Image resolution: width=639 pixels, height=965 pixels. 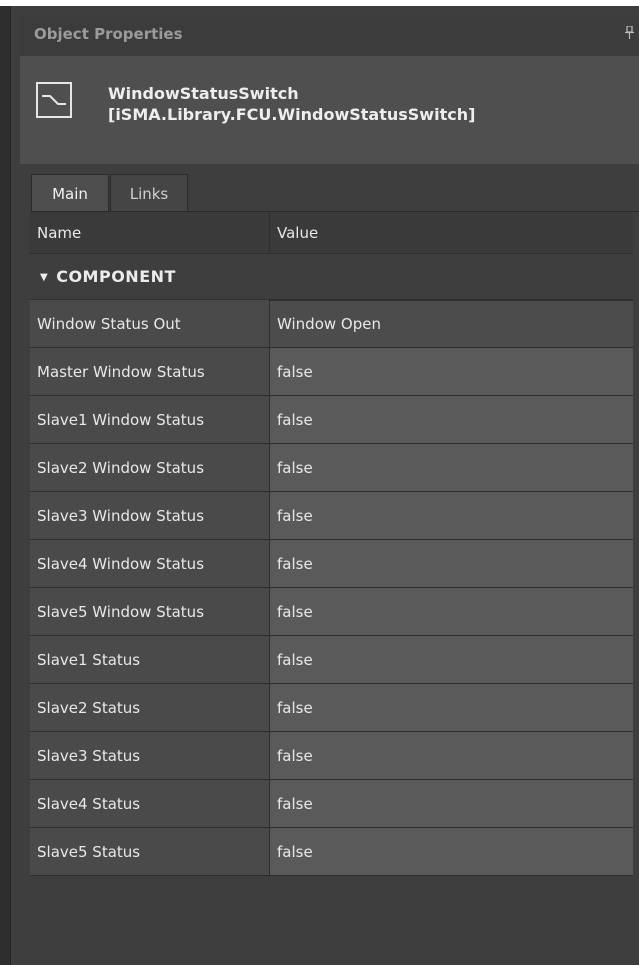 What do you see at coordinates (150, 515) in the screenshot?
I see `property-name: Slave3 Window Status` at bounding box center [150, 515].